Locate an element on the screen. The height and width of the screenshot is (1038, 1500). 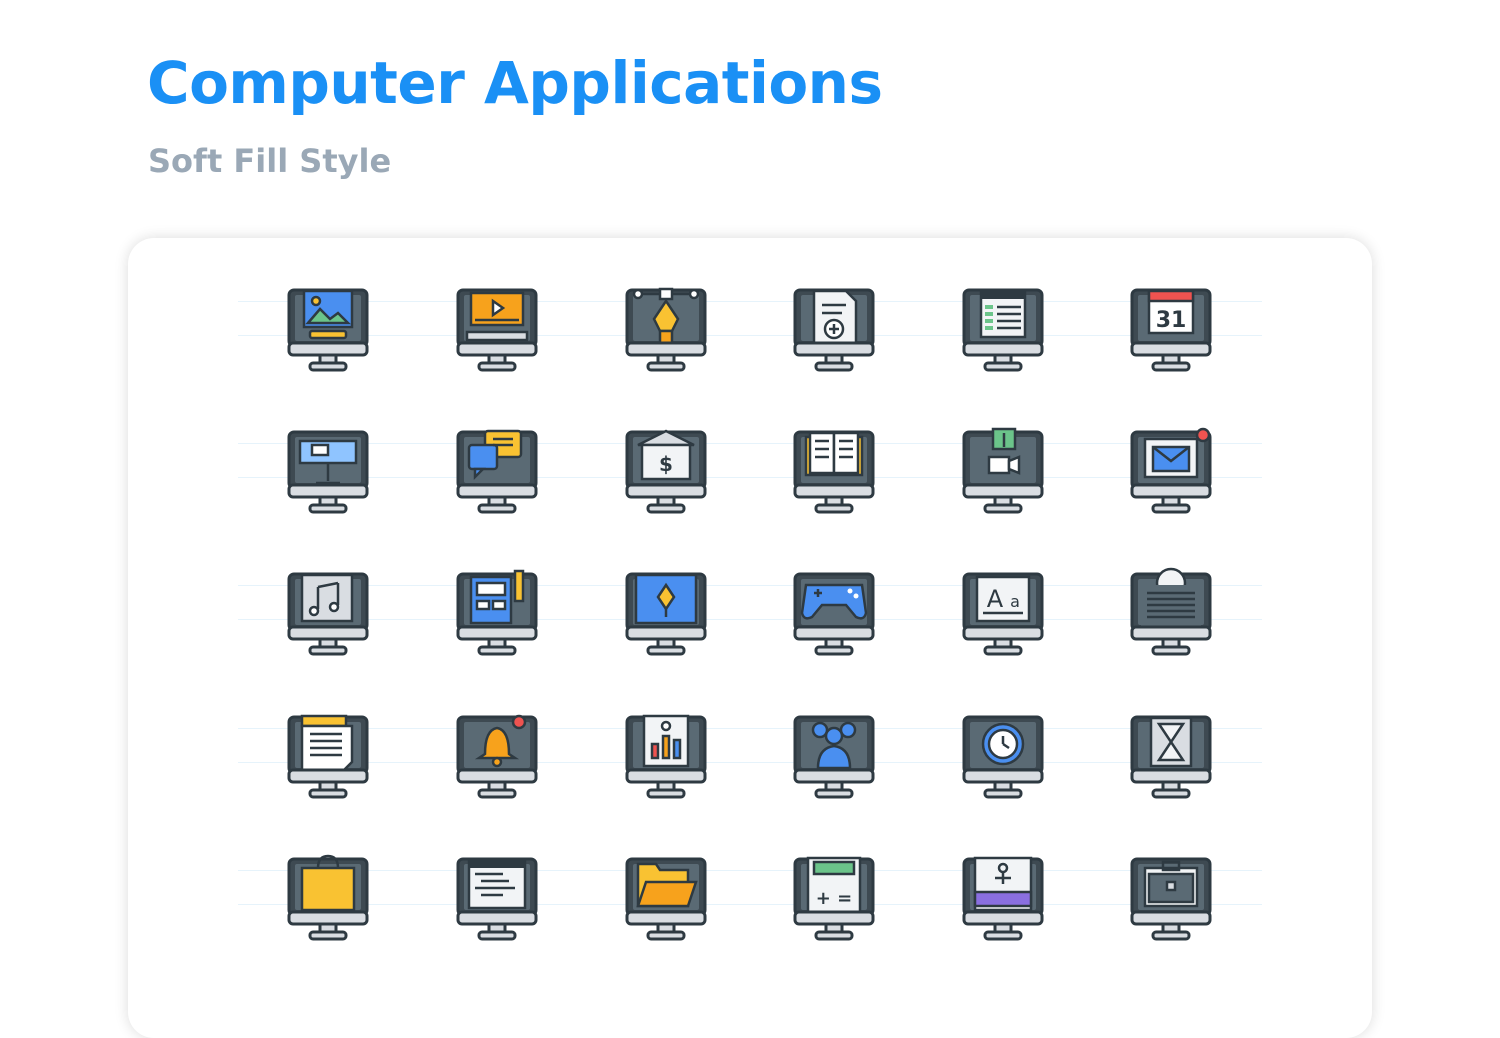
page-title: Computer Applications is located at coordinates (515, 83).